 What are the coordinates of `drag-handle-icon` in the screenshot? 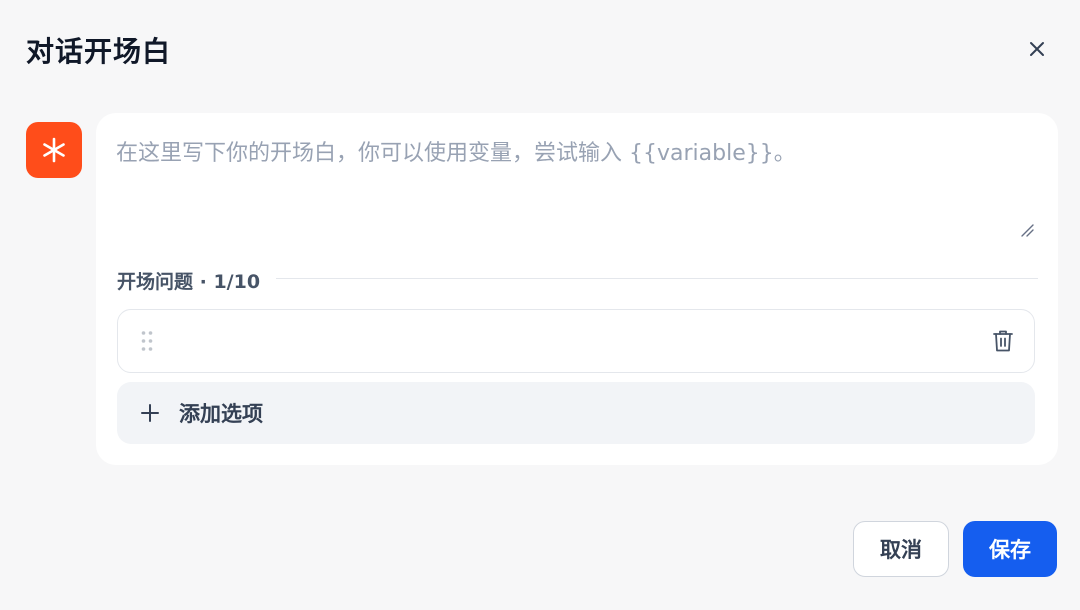 It's located at (147, 341).